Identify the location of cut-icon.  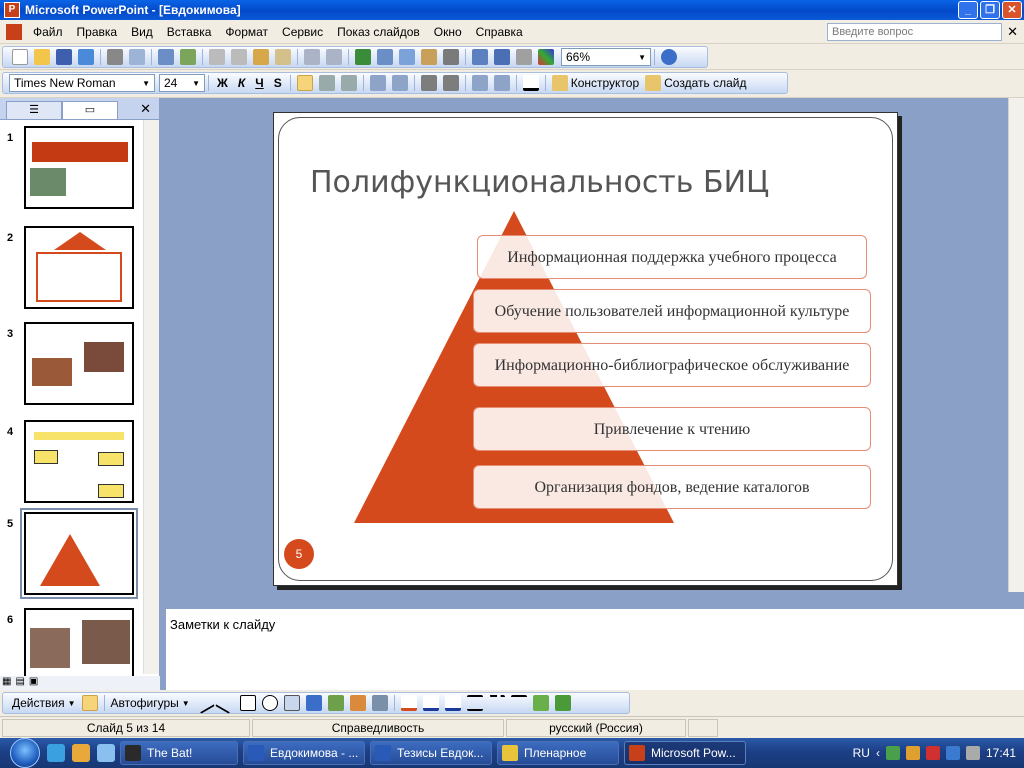
(217, 57).